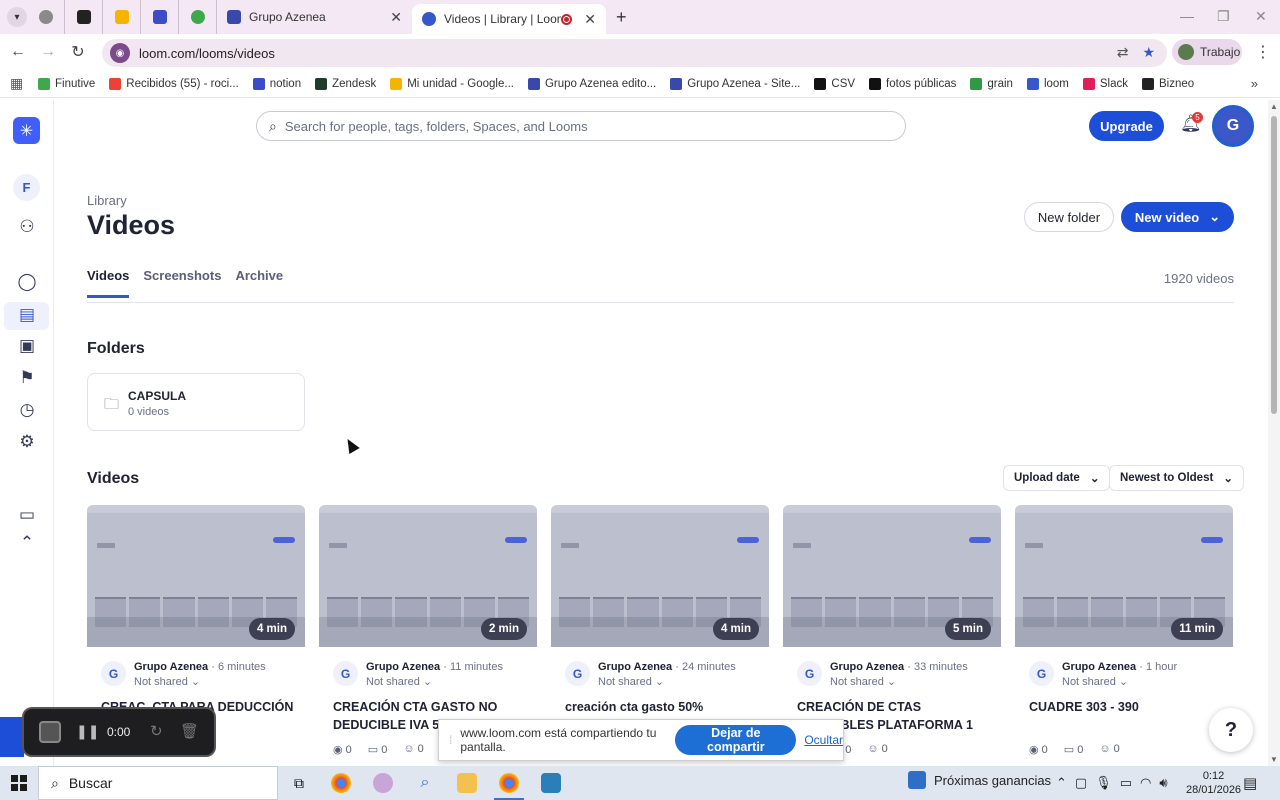 The height and width of the screenshot is (800, 1280). Describe the element at coordinates (634, 53) in the screenshot. I see `address-bar: ◉ loom.com/looms/videos ⇄ ★` at that location.